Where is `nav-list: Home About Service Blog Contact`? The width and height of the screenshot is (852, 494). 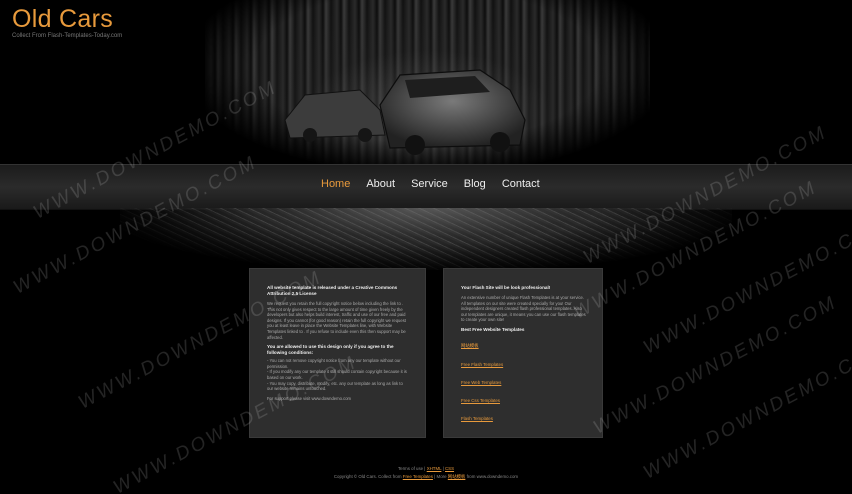 nav-list: Home About Service Blog Contact is located at coordinates (438, 184).